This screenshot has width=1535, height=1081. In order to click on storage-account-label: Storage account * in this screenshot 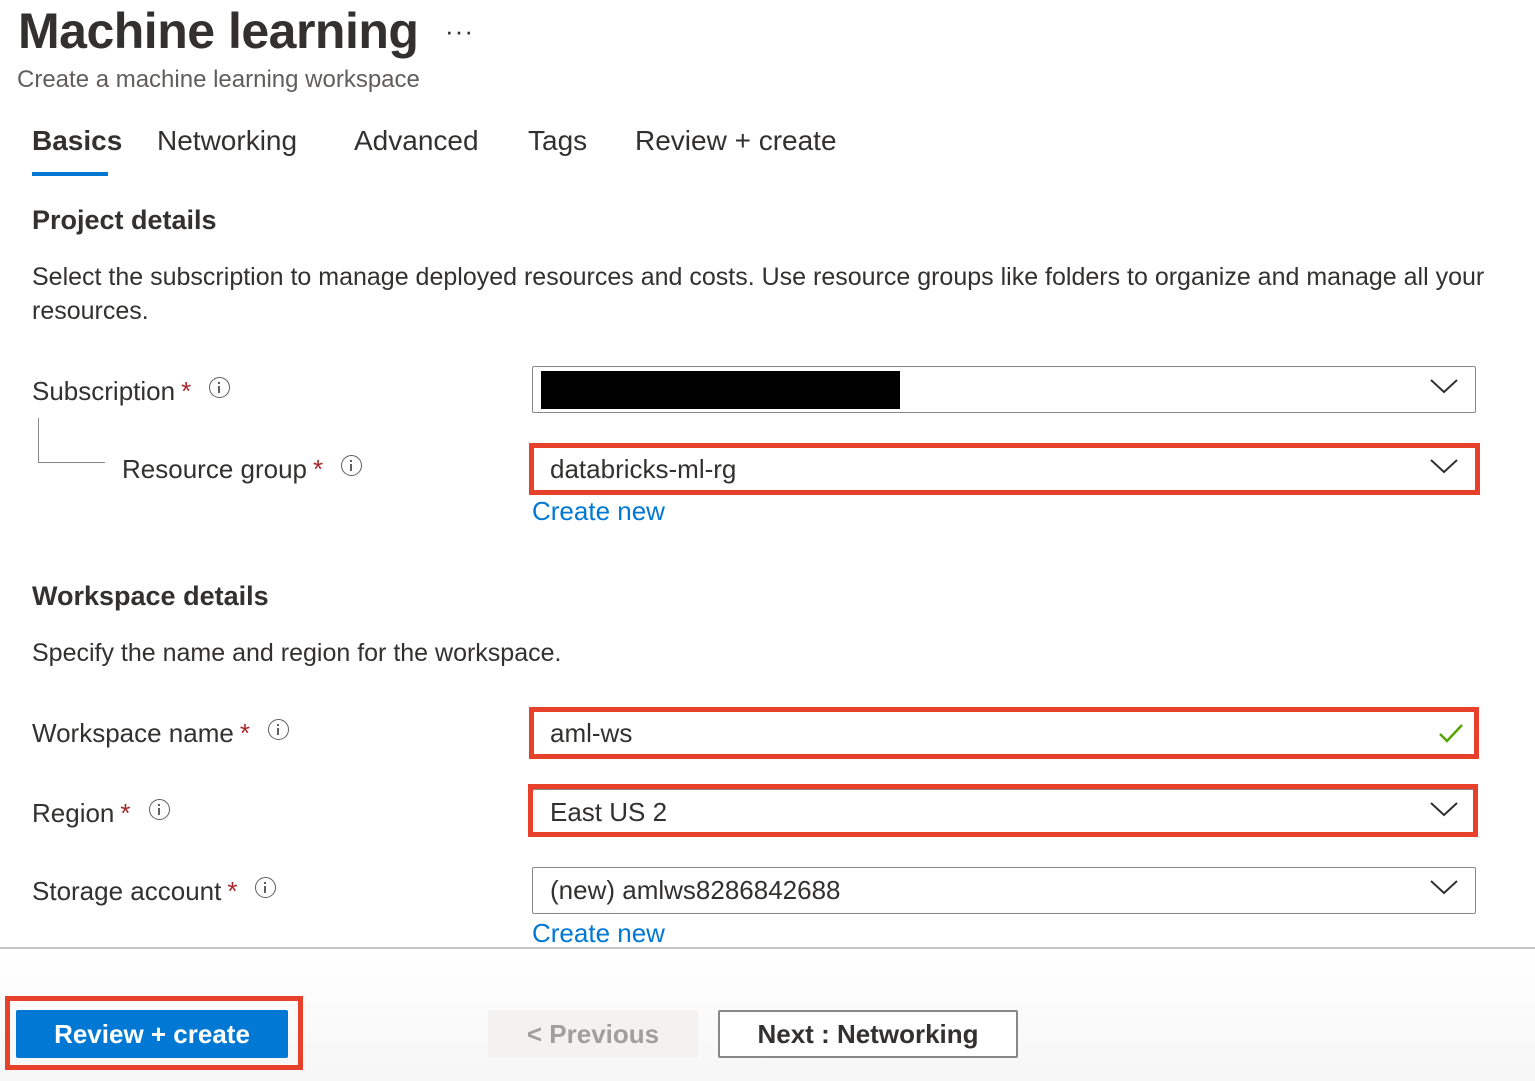, I will do `click(154, 891)`.